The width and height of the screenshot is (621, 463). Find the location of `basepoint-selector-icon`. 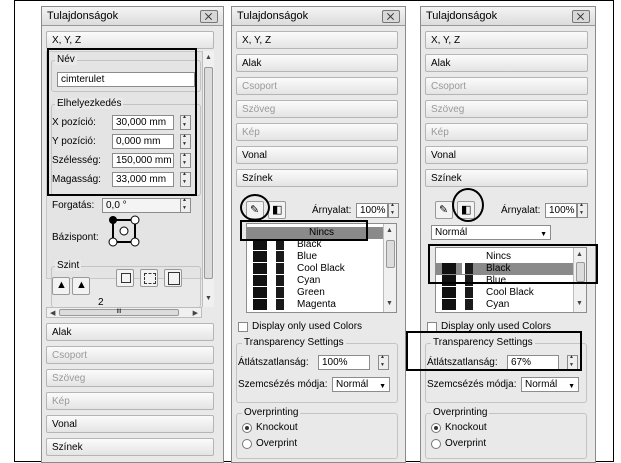

basepoint-selector-icon is located at coordinates (125, 232).